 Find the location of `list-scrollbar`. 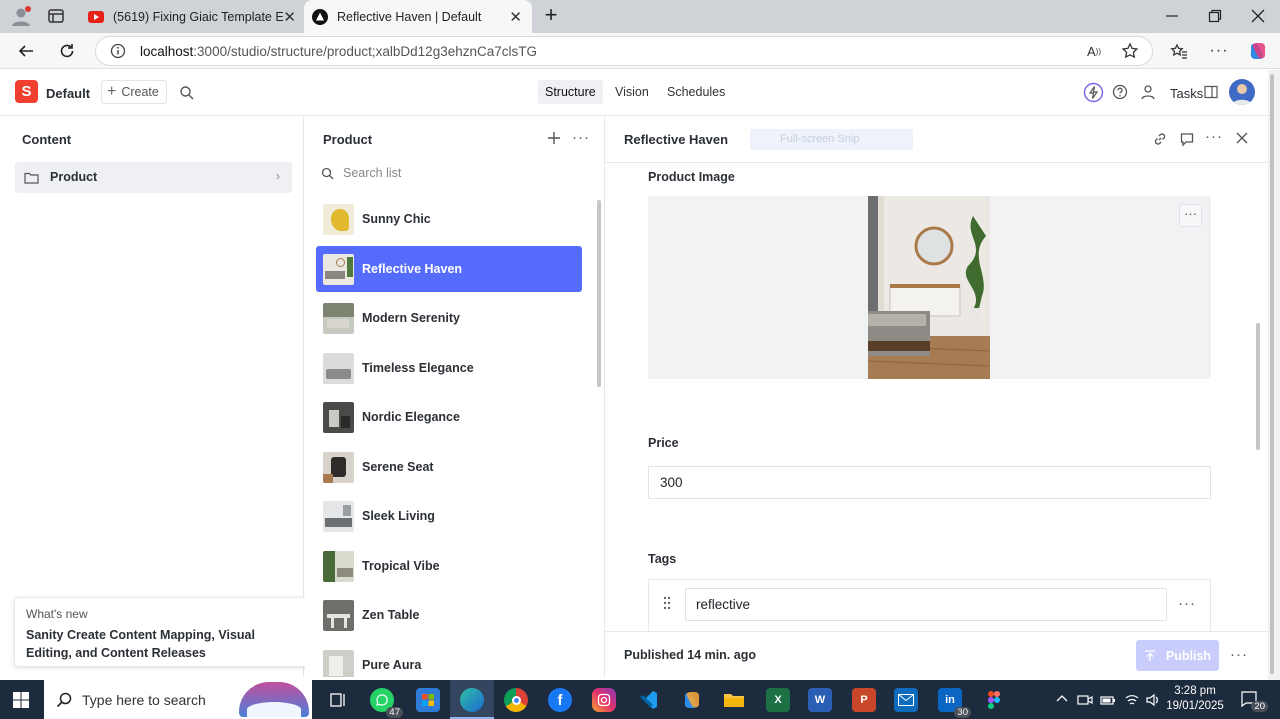

list-scrollbar is located at coordinates (599, 293).